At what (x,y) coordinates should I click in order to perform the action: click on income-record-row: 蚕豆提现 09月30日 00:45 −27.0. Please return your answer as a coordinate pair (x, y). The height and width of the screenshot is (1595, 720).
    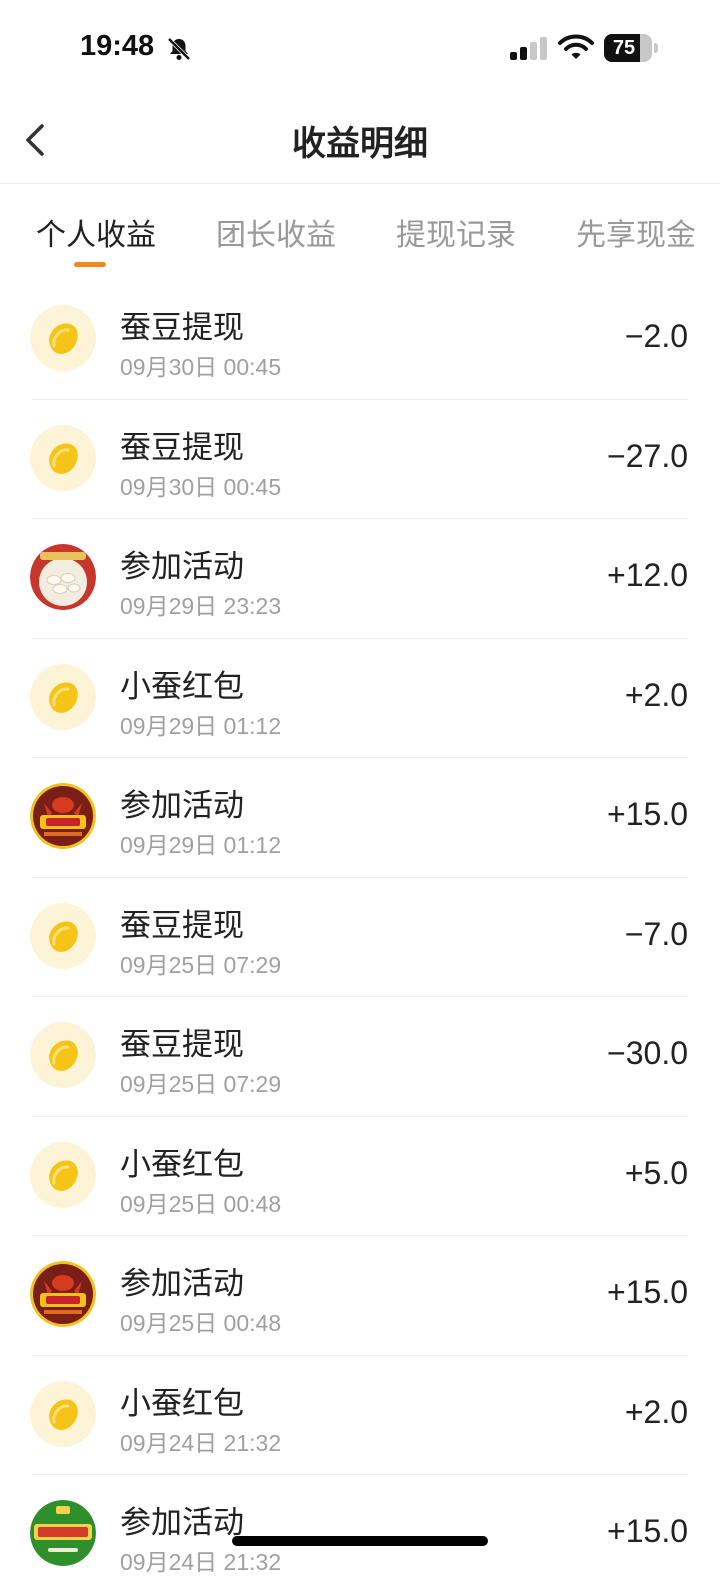
    Looking at the image, I should click on (360, 459).